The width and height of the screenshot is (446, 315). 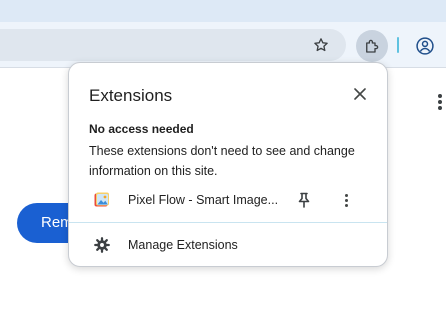 I want to click on more-vert-icon, so click(x=346, y=200).